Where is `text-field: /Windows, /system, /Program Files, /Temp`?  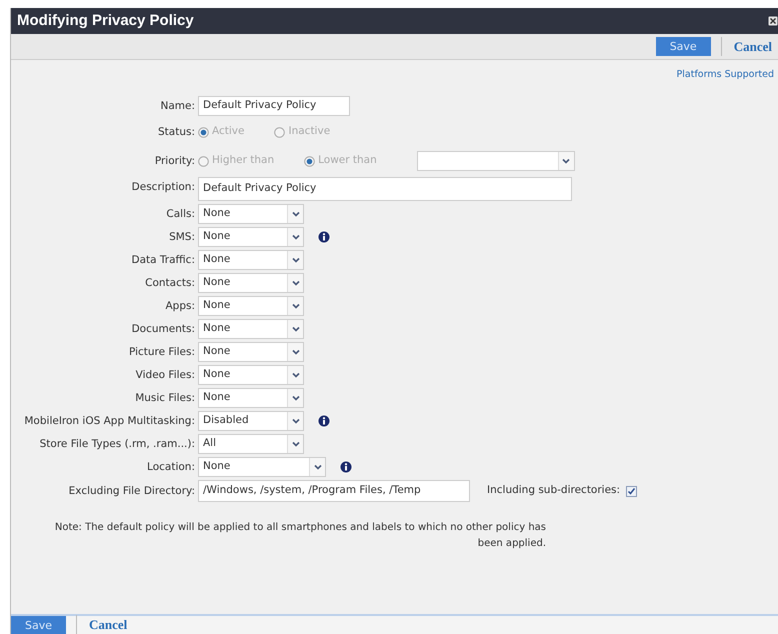
text-field: /Windows, /system, /Program Files, /Temp is located at coordinates (334, 491).